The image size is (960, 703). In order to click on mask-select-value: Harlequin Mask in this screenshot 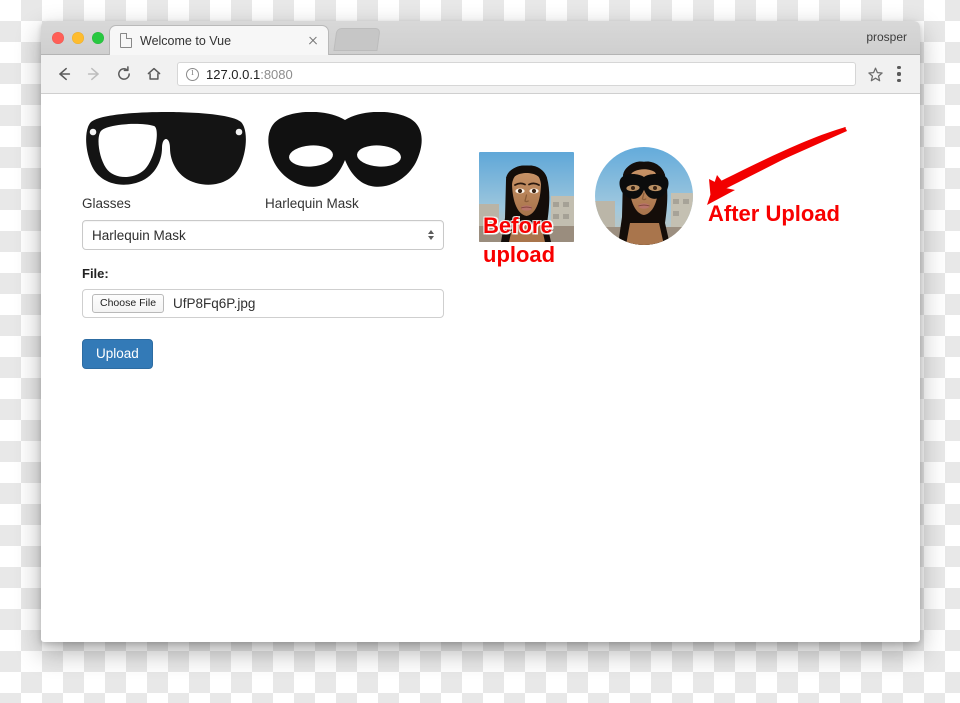, I will do `click(139, 235)`.